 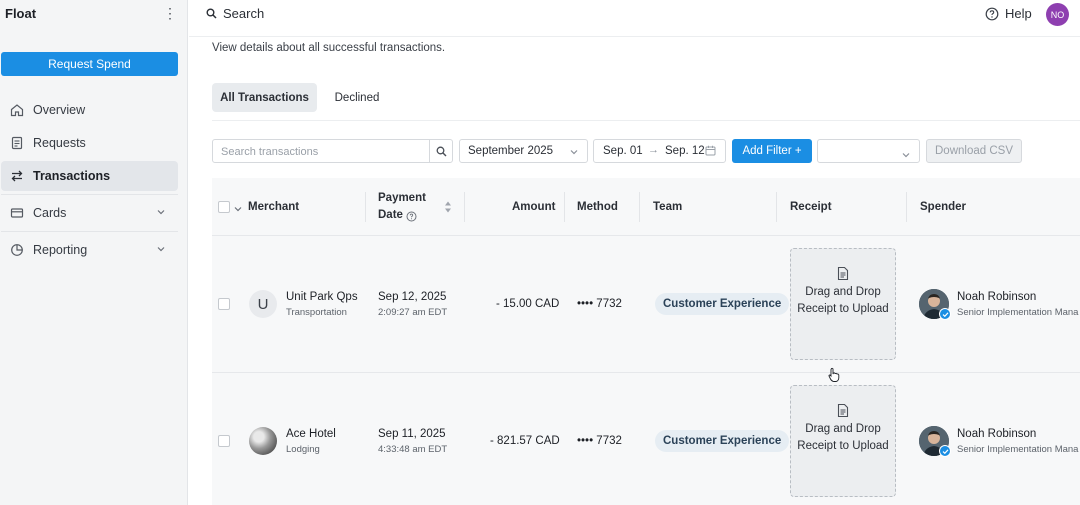 What do you see at coordinates (974, 151) in the screenshot?
I see `download-csv-button: Download CSV` at bounding box center [974, 151].